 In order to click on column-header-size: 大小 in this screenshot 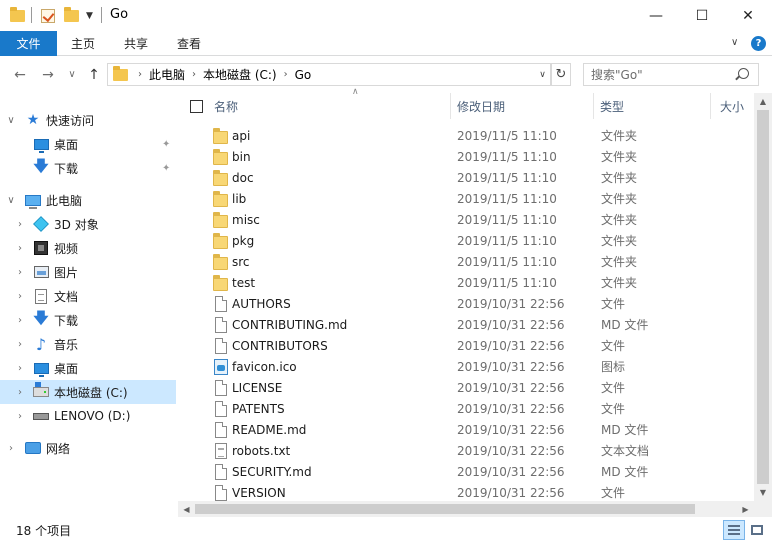, I will do `click(737, 106)`.